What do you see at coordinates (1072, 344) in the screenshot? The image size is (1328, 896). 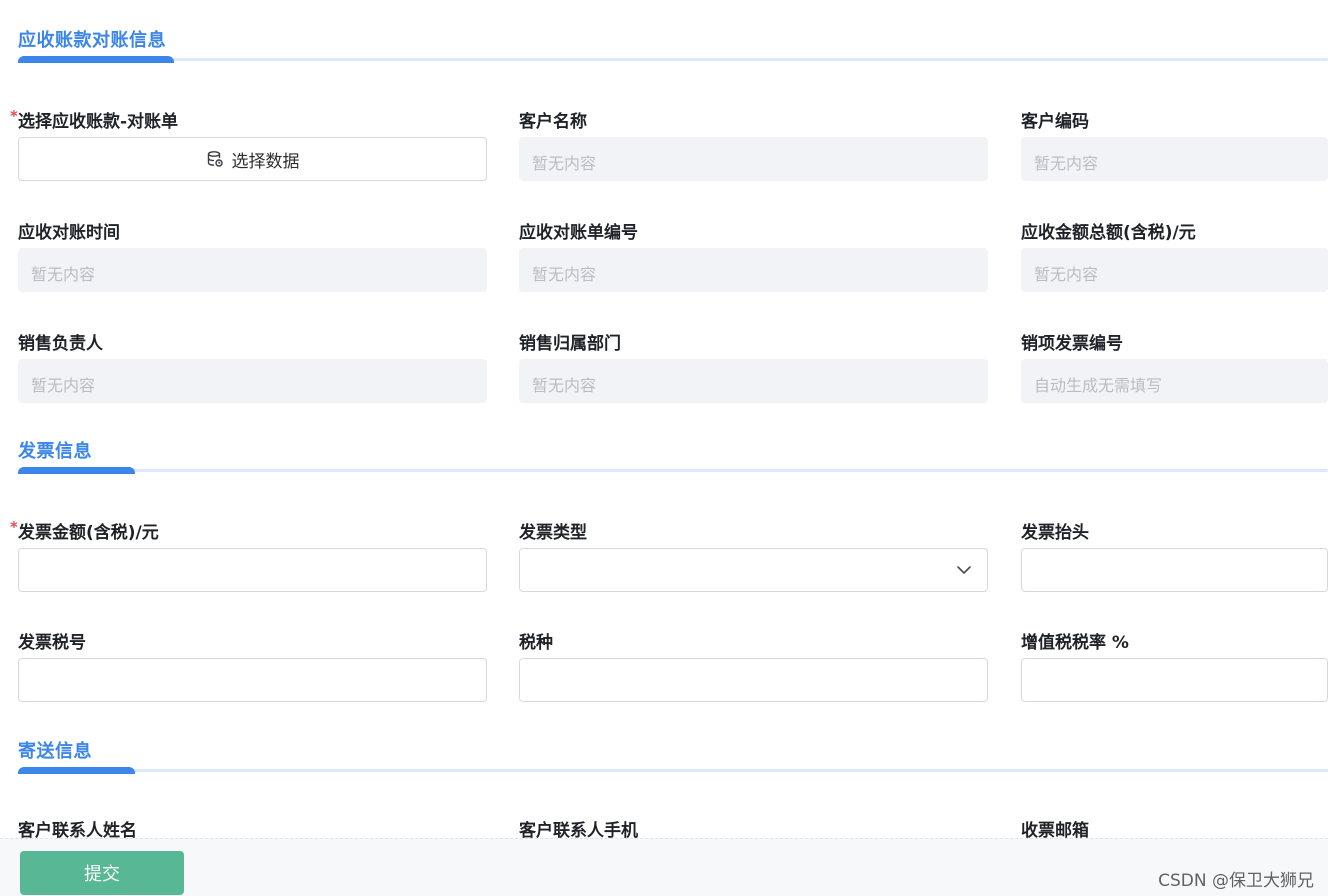 I see `field-label: 销项发票编号` at bounding box center [1072, 344].